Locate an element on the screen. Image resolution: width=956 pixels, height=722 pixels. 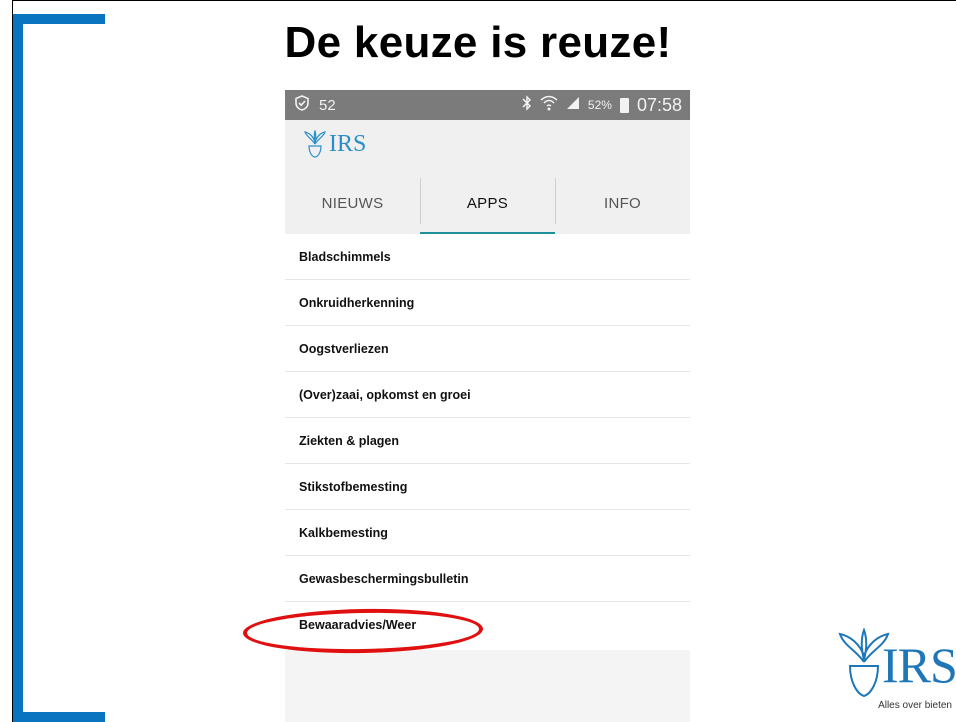
wifi-icon is located at coordinates (549, 105).